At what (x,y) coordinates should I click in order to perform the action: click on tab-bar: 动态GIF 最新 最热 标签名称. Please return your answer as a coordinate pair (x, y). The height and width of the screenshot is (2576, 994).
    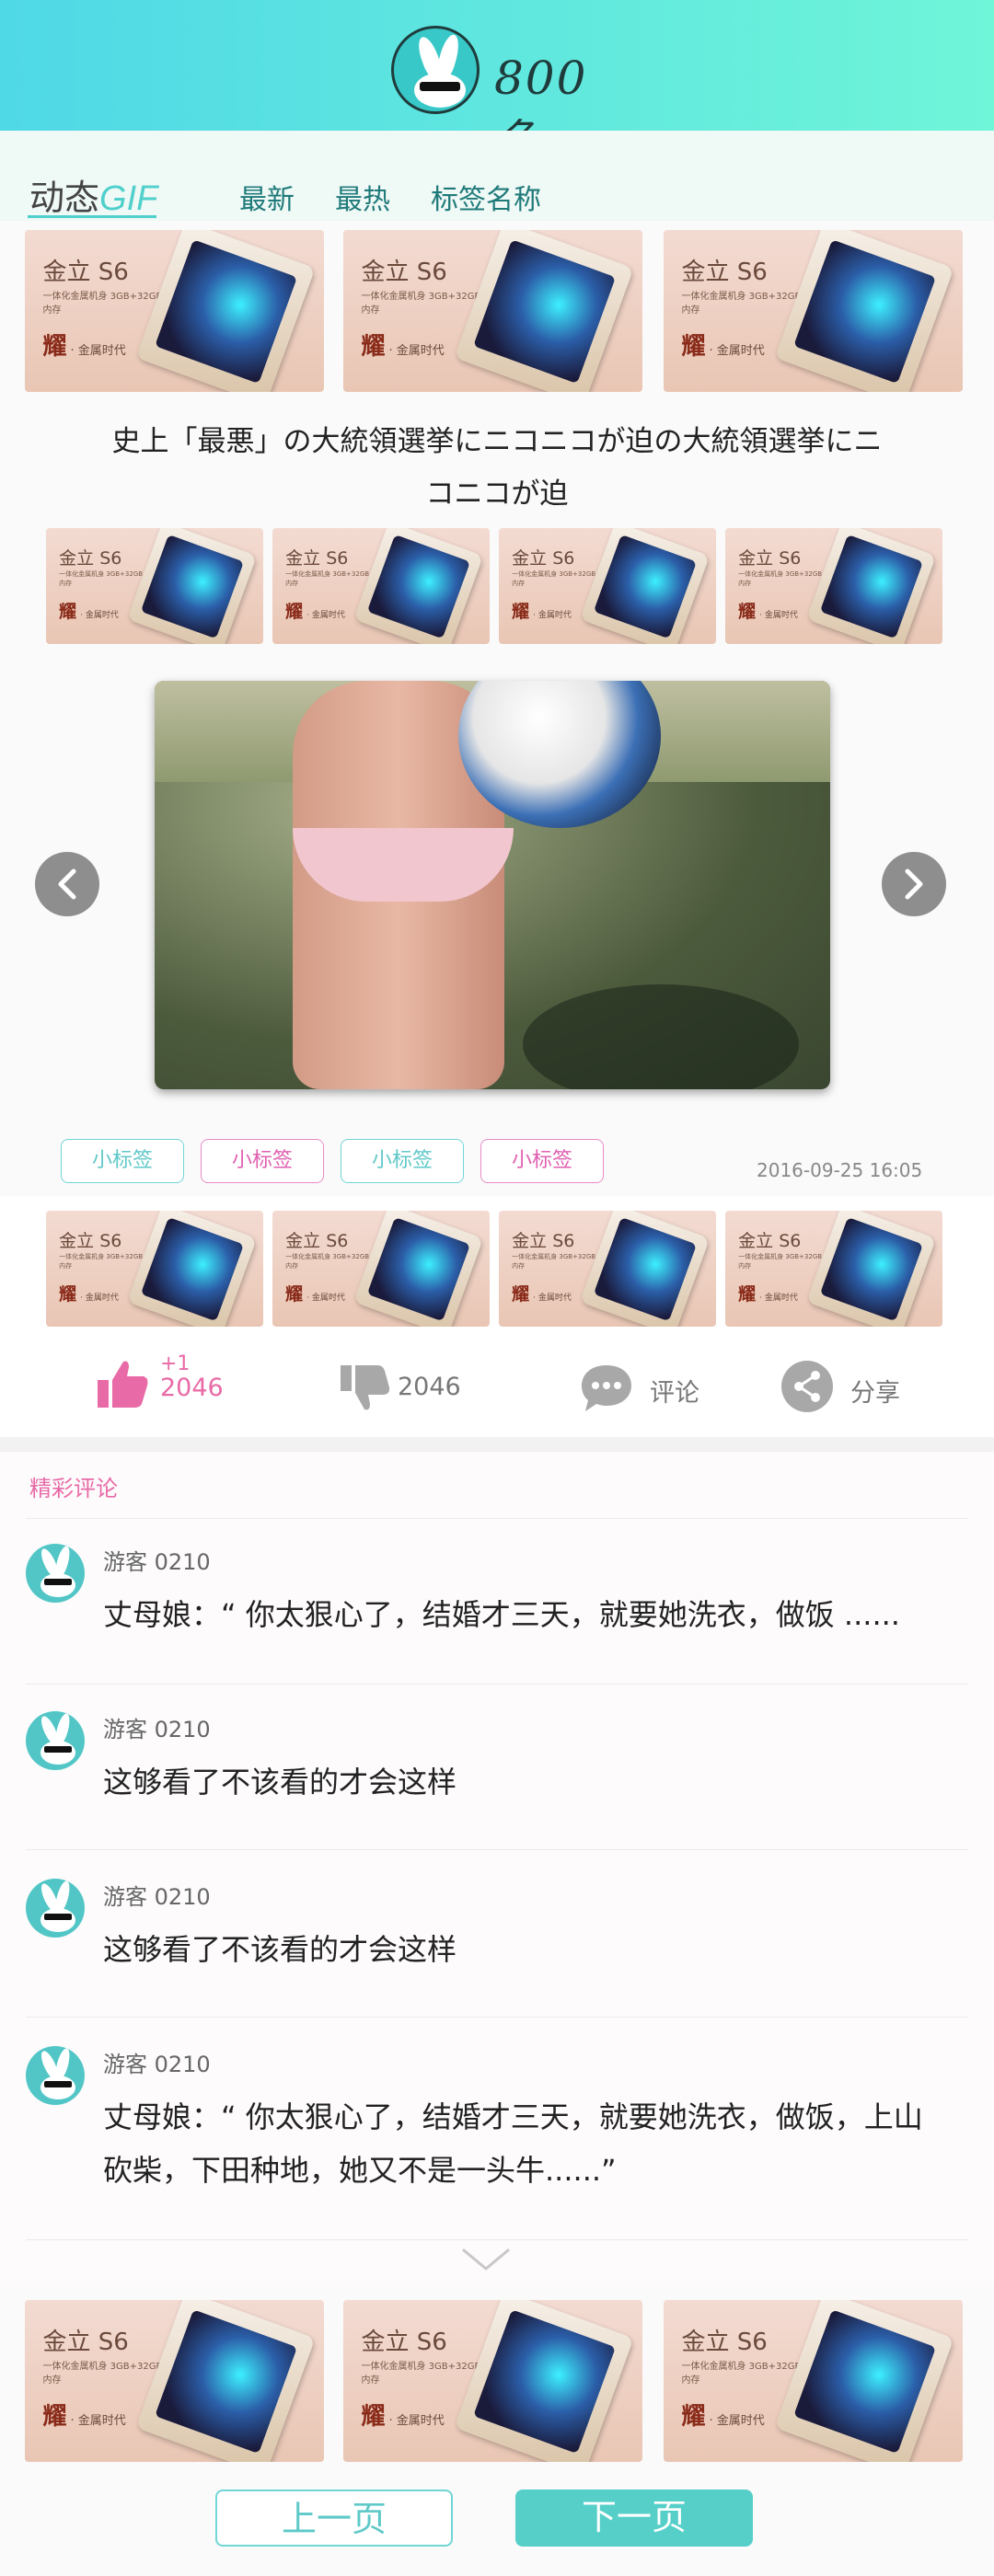
    Looking at the image, I should click on (497, 176).